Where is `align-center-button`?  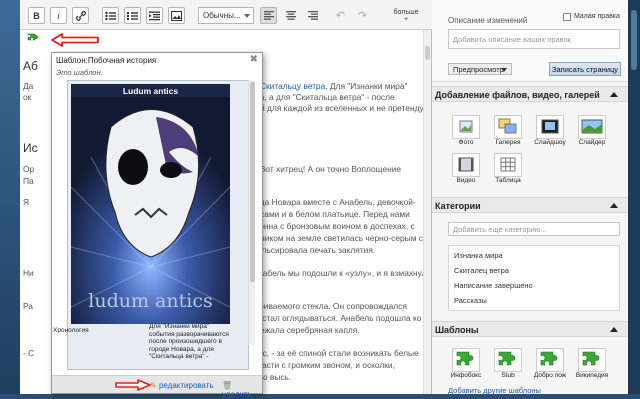 align-center-button is located at coordinates (290, 15).